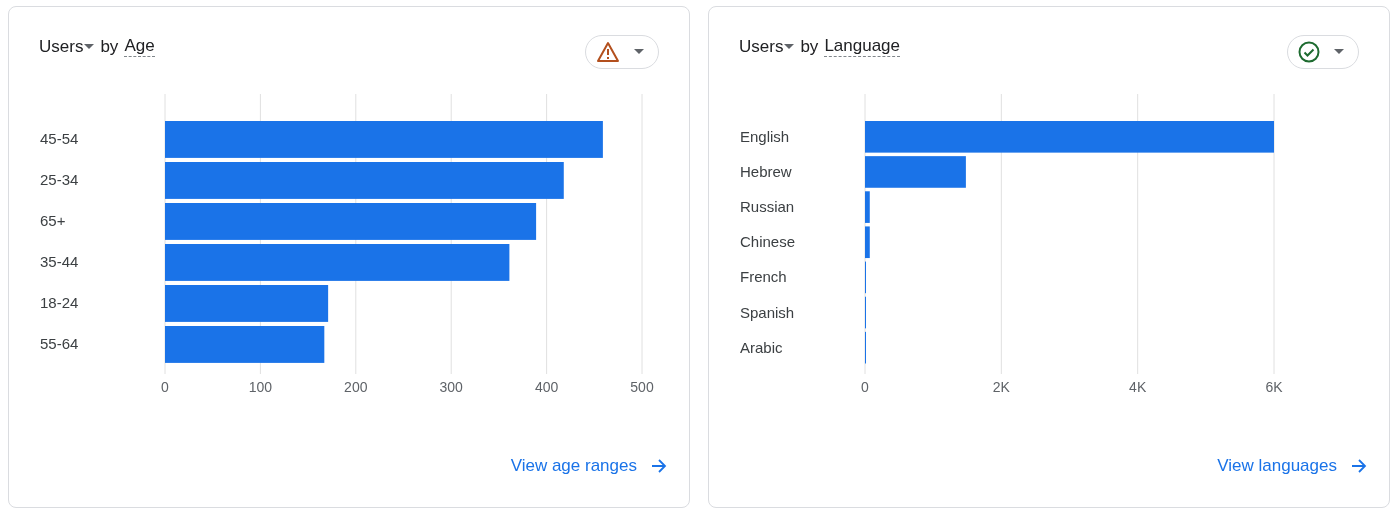  Describe the element at coordinates (763, 277) in the screenshot. I see `category-label: French` at that location.